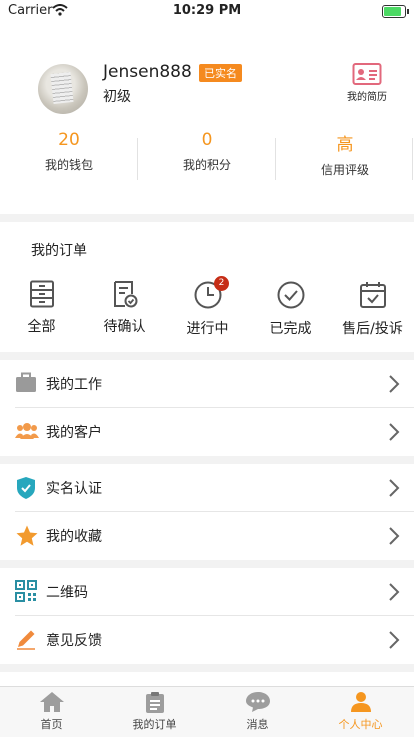  What do you see at coordinates (27, 431) in the screenshot?
I see `people-icon` at bounding box center [27, 431].